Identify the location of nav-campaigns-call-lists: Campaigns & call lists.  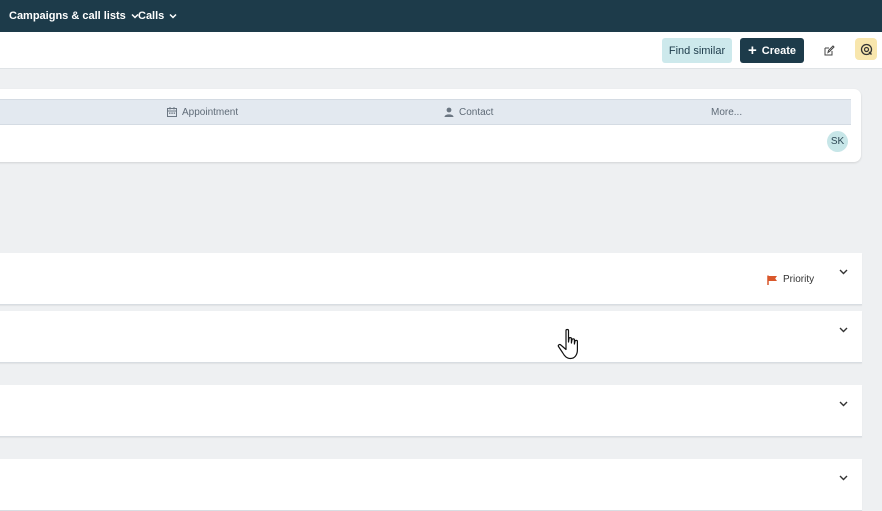
(74, 16).